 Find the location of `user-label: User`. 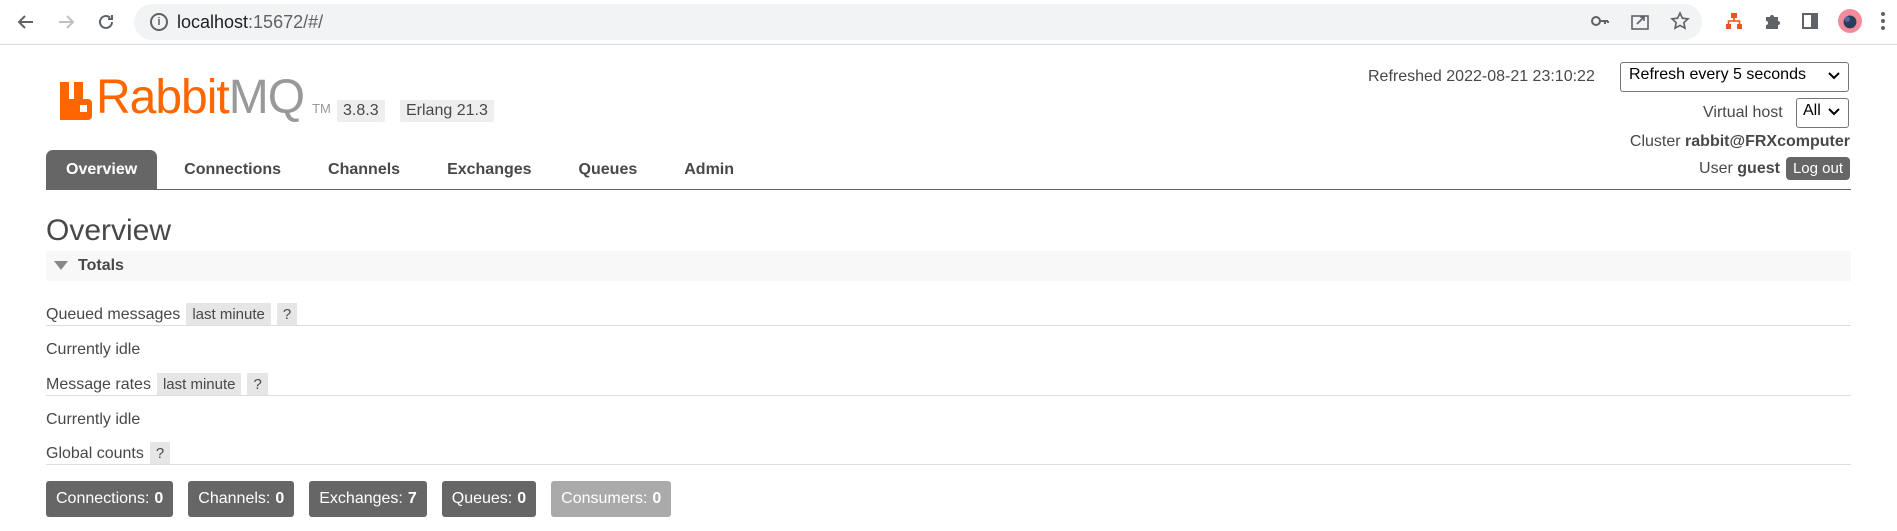

user-label: User is located at coordinates (1716, 168).